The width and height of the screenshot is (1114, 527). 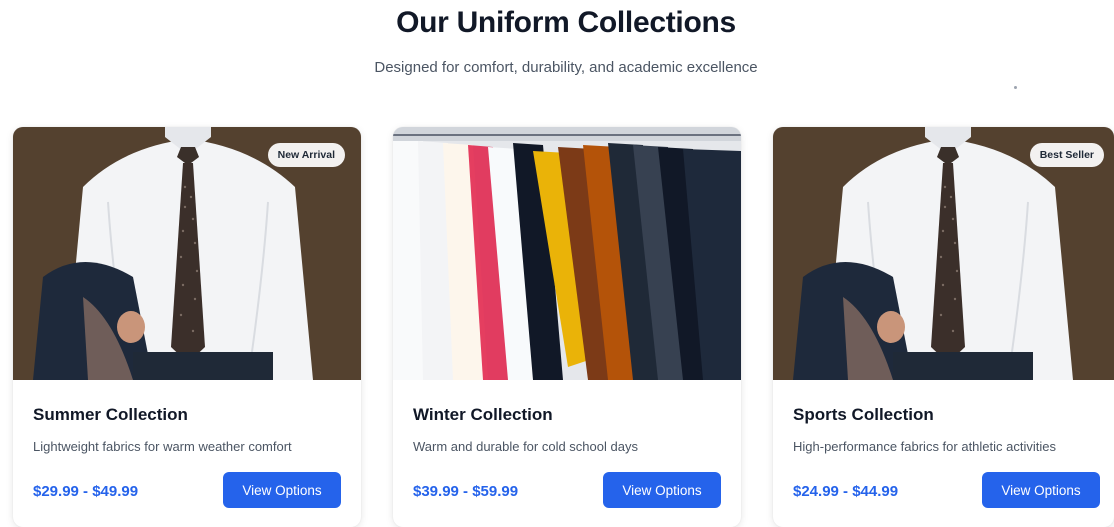 I want to click on page-title: Our Uniform Collections, so click(x=566, y=22).